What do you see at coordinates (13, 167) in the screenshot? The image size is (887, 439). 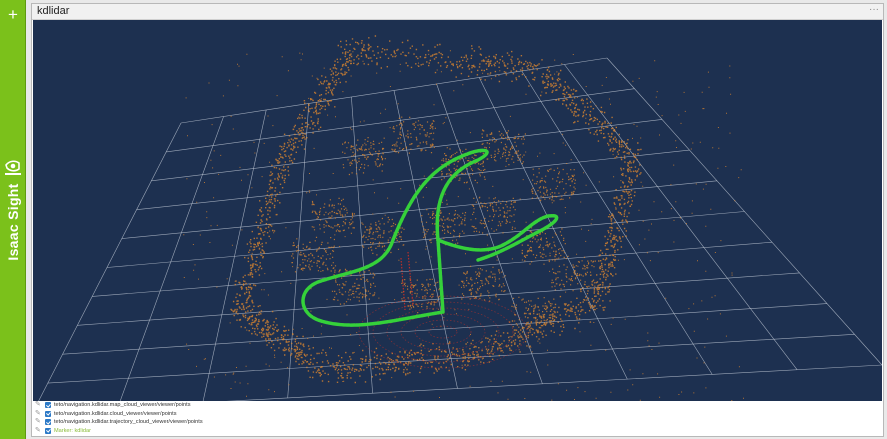 I see `nvidia-logo-icon` at bounding box center [13, 167].